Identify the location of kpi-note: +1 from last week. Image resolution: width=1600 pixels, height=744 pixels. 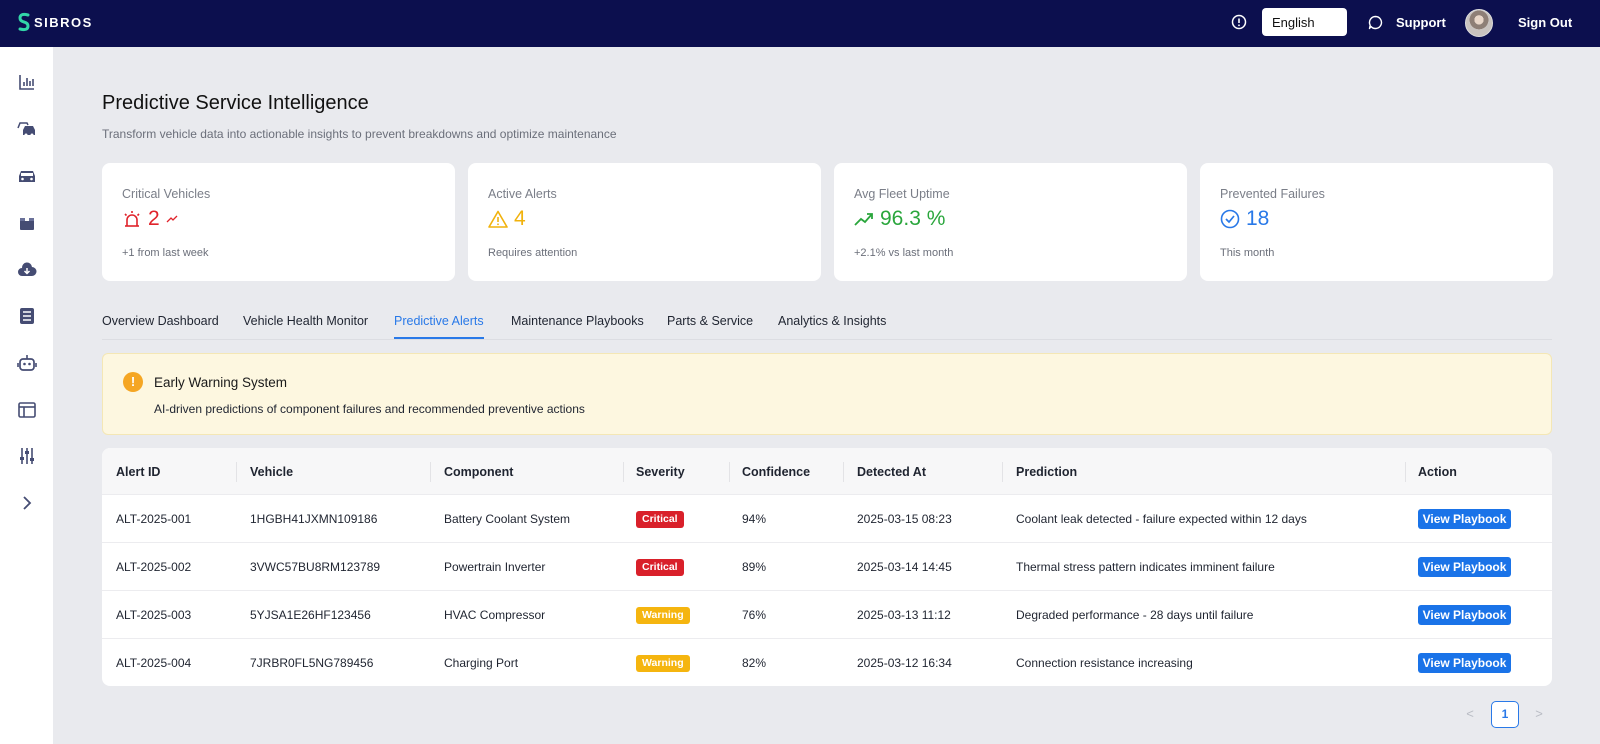
(165, 253).